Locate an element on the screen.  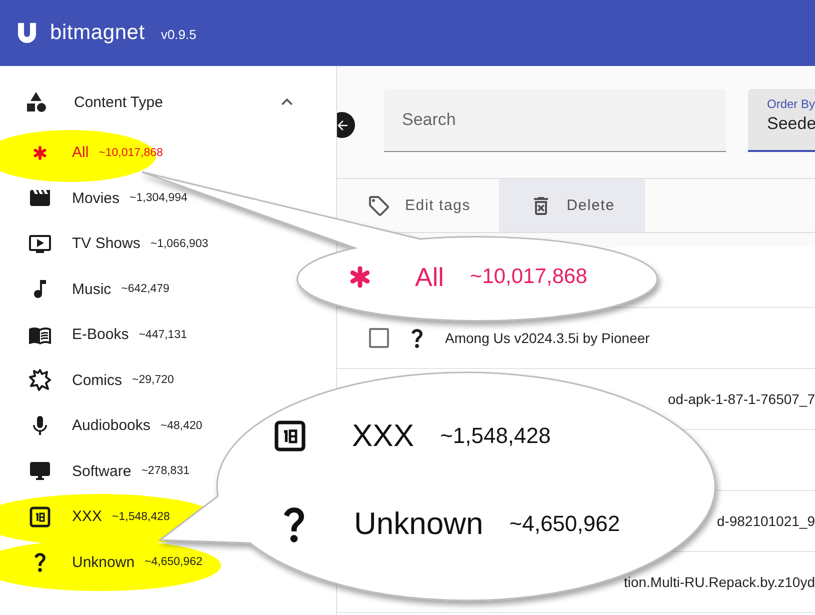
item-label: All is located at coordinates (80, 153).